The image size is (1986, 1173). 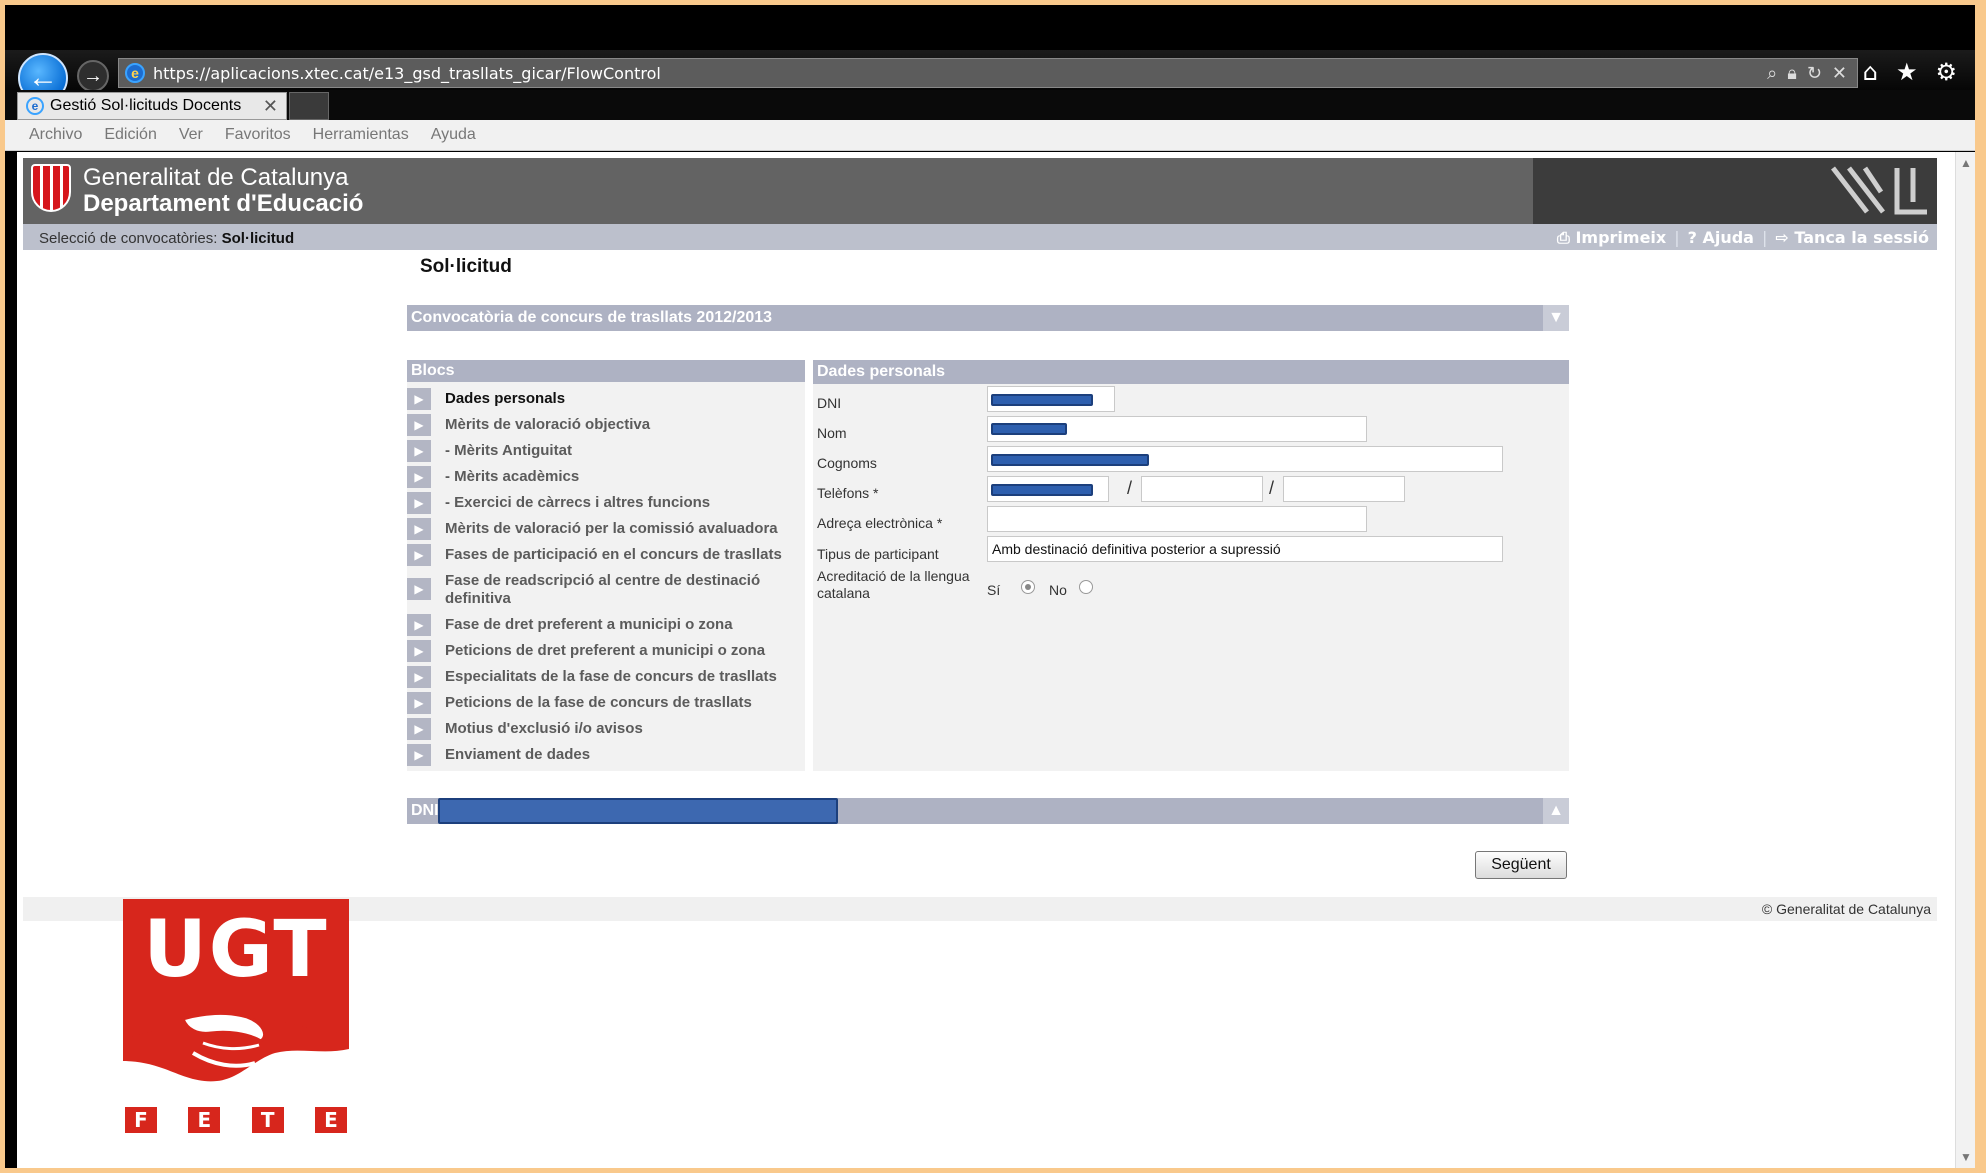 What do you see at coordinates (1772, 73) in the screenshot?
I see `search-icon: ⌕` at bounding box center [1772, 73].